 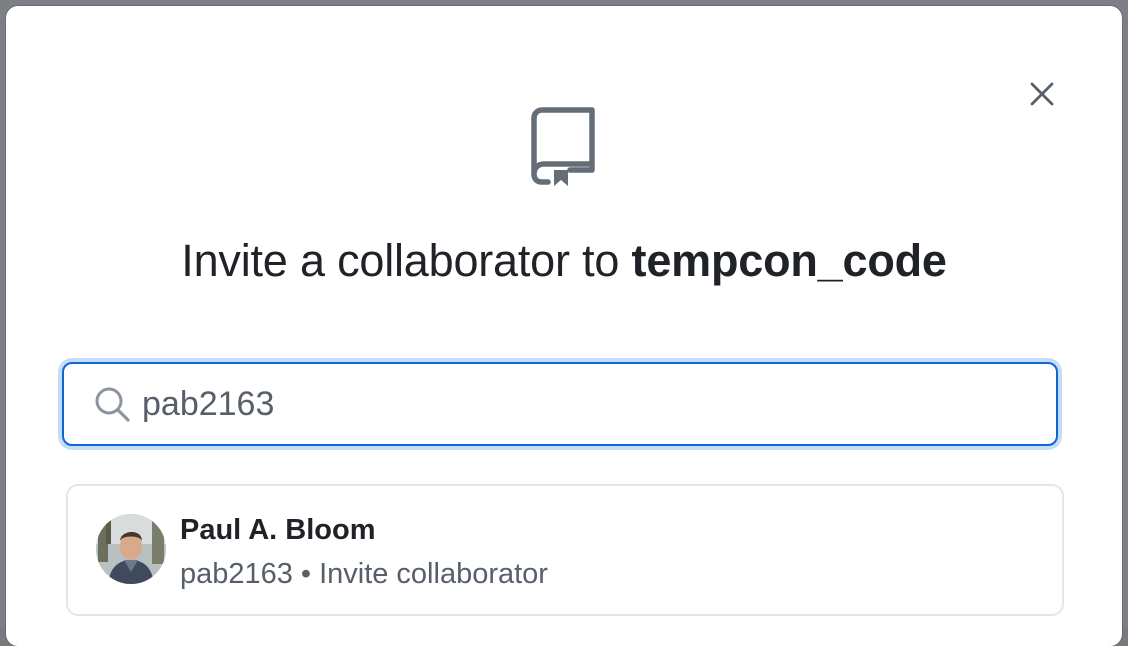 What do you see at coordinates (563, 146) in the screenshot?
I see `repo-icon` at bounding box center [563, 146].